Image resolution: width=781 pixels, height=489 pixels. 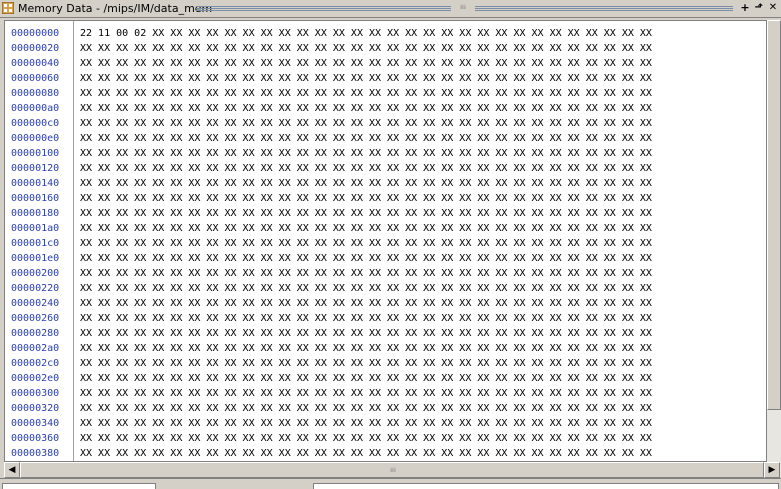 I want to click on memory-address: 000000a0, so click(x=35, y=108).